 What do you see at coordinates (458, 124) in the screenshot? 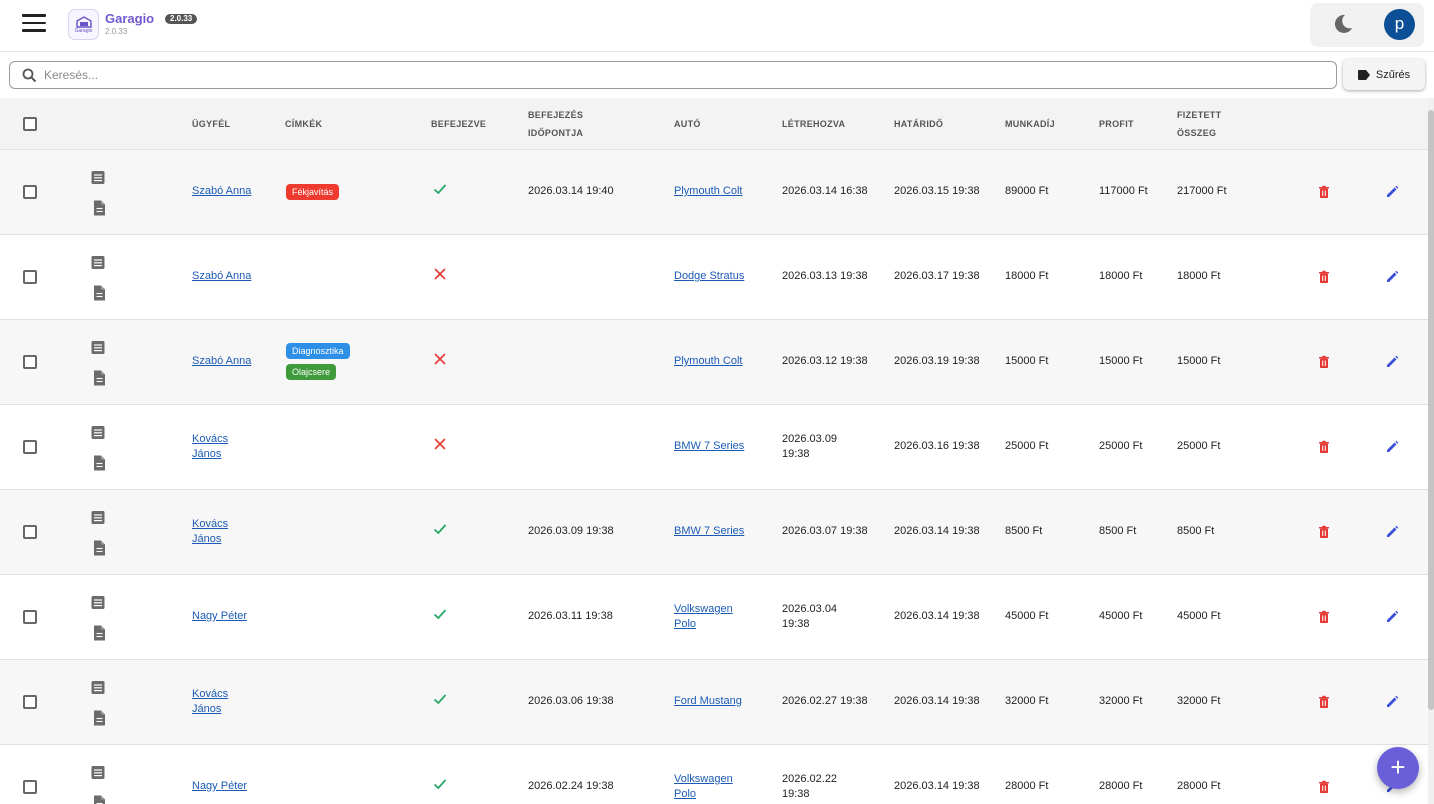
I see `header-finished: BEFEJEZVE` at bounding box center [458, 124].